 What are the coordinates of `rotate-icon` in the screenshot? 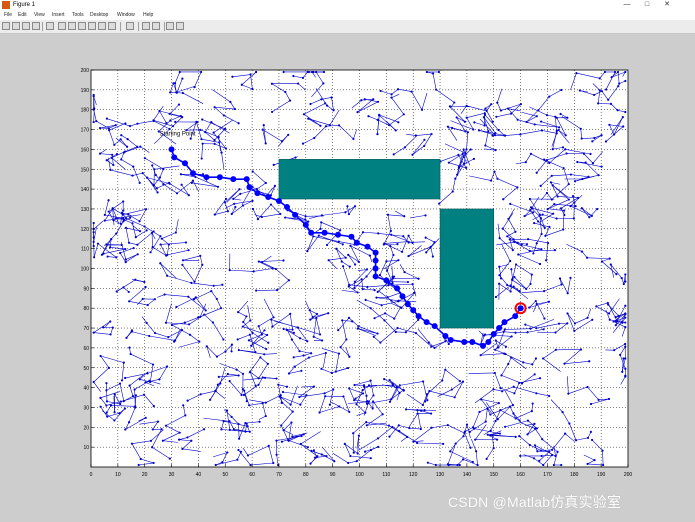 It's located at (92, 26).